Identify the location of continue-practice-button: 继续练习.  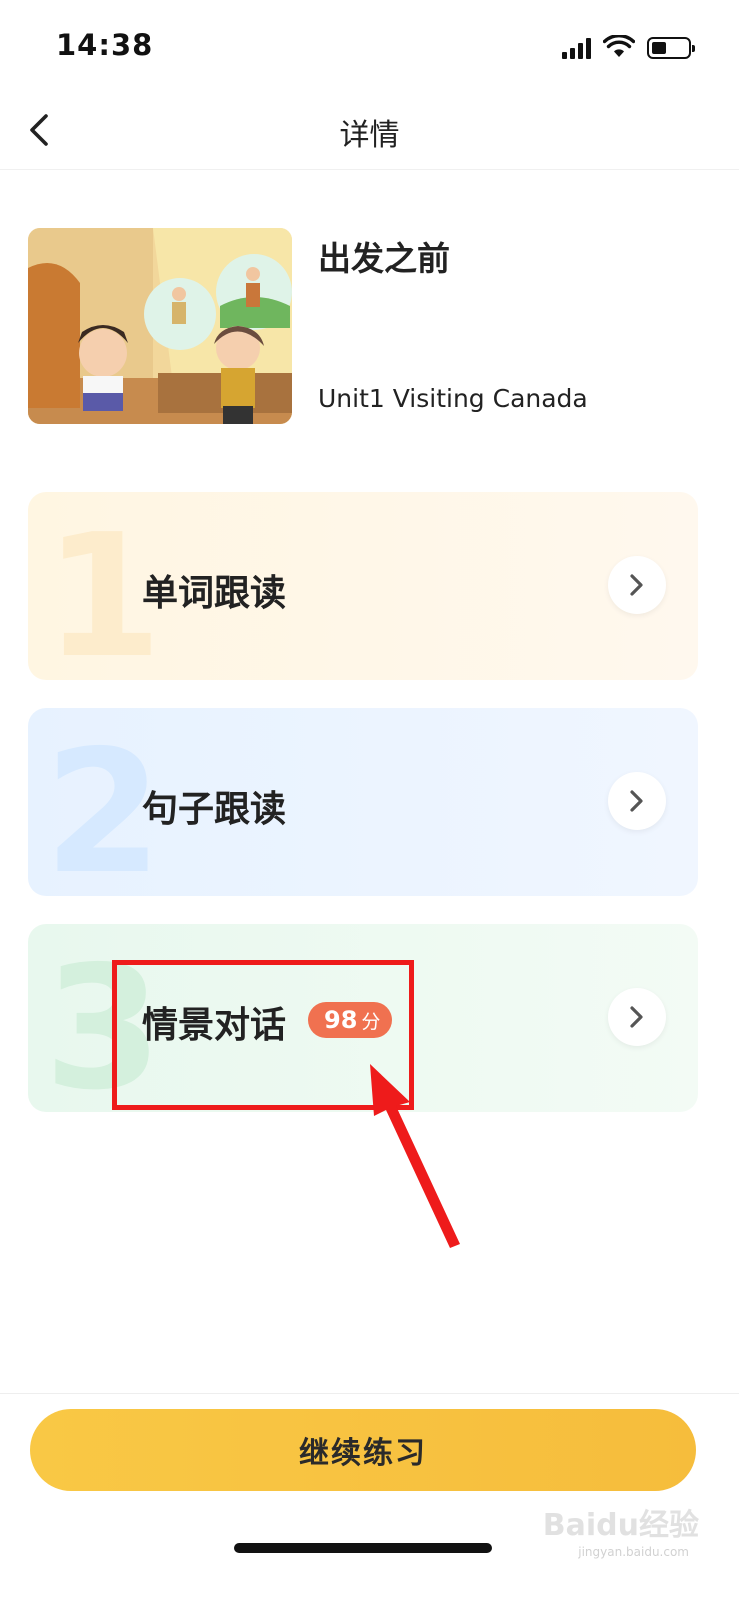
(363, 1450).